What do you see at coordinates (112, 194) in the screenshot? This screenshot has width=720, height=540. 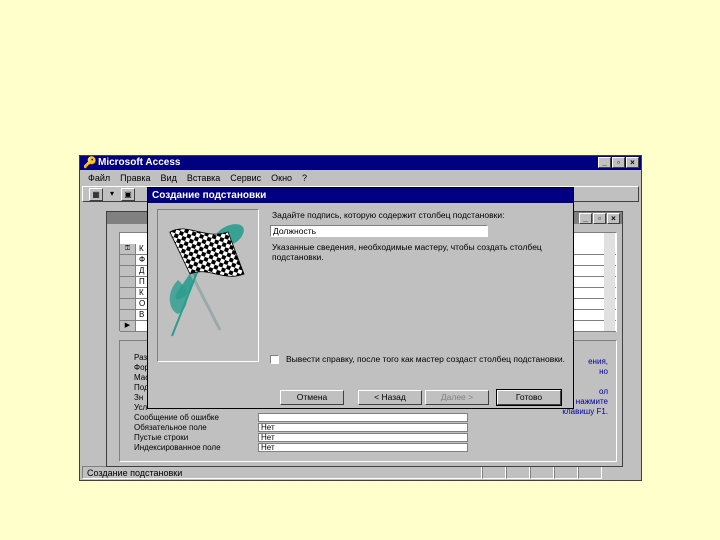 I see `dropdown-arrow-icon: ▾` at bounding box center [112, 194].